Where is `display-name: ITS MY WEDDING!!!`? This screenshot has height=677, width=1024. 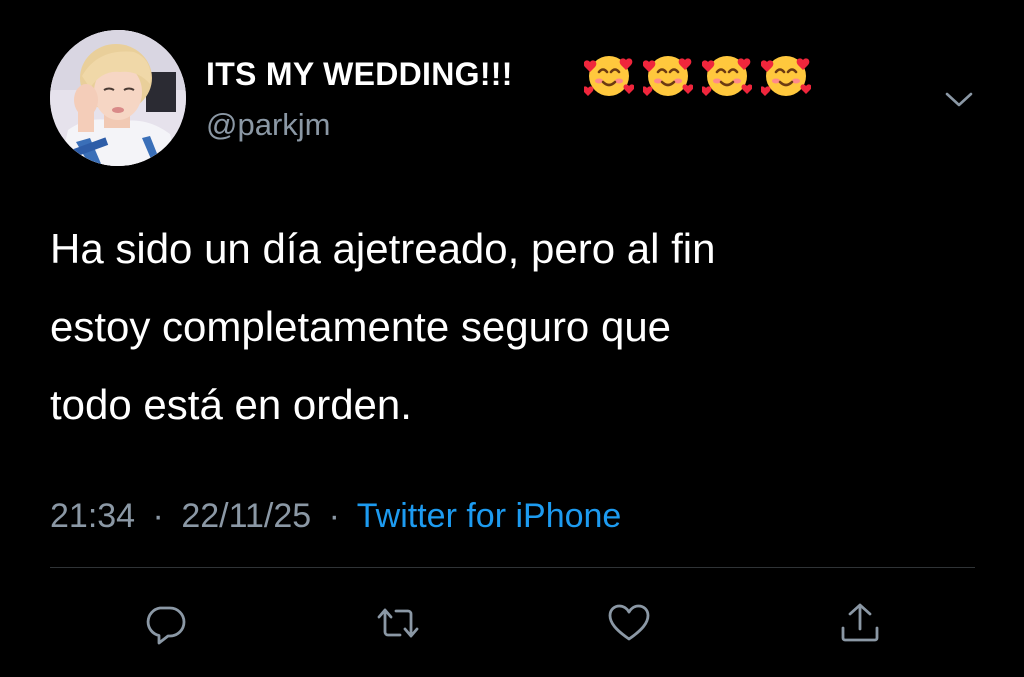
display-name: ITS MY WEDDING!!! is located at coordinates (359, 74).